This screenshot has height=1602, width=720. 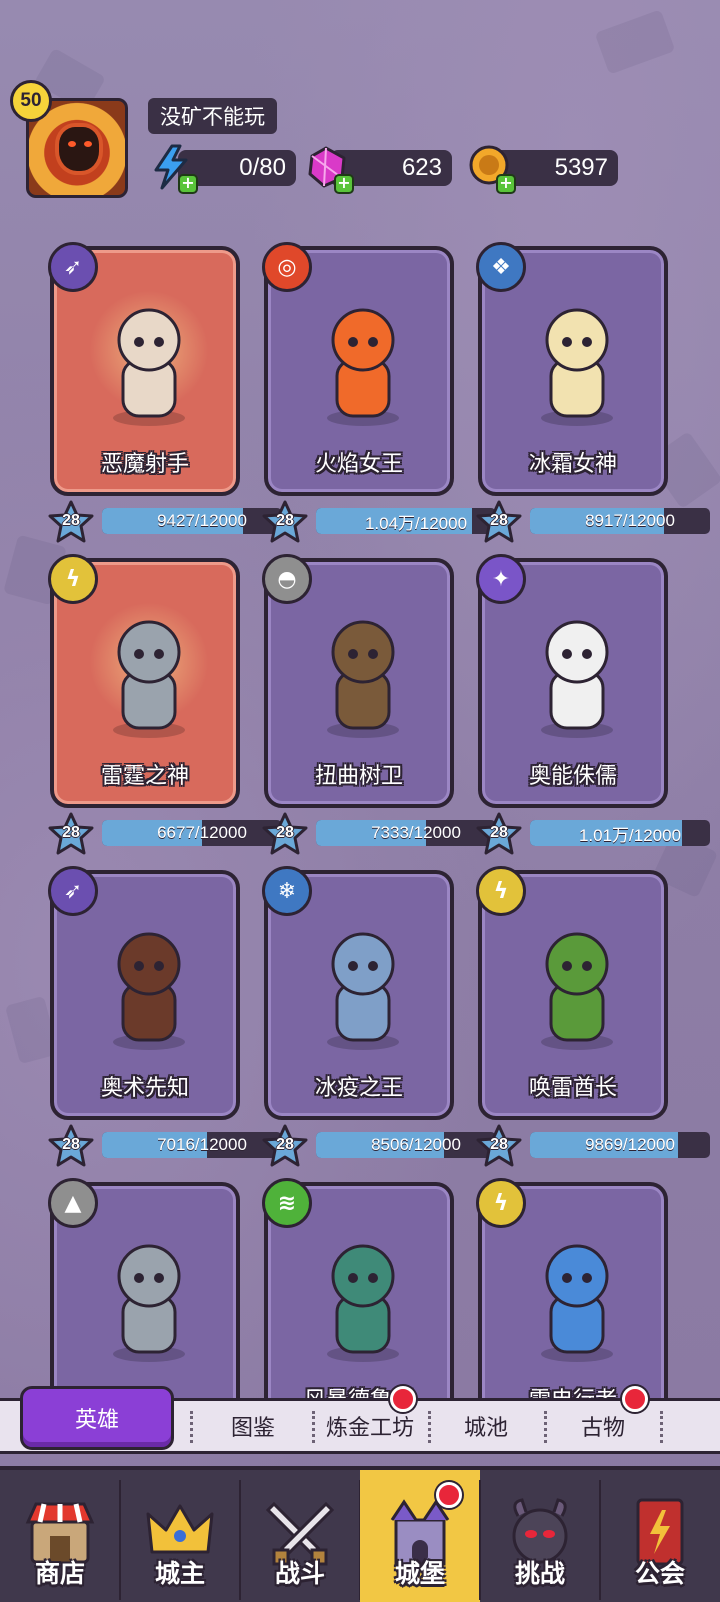 I want to click on nav-castle: 城堡, so click(x=420, y=1536).